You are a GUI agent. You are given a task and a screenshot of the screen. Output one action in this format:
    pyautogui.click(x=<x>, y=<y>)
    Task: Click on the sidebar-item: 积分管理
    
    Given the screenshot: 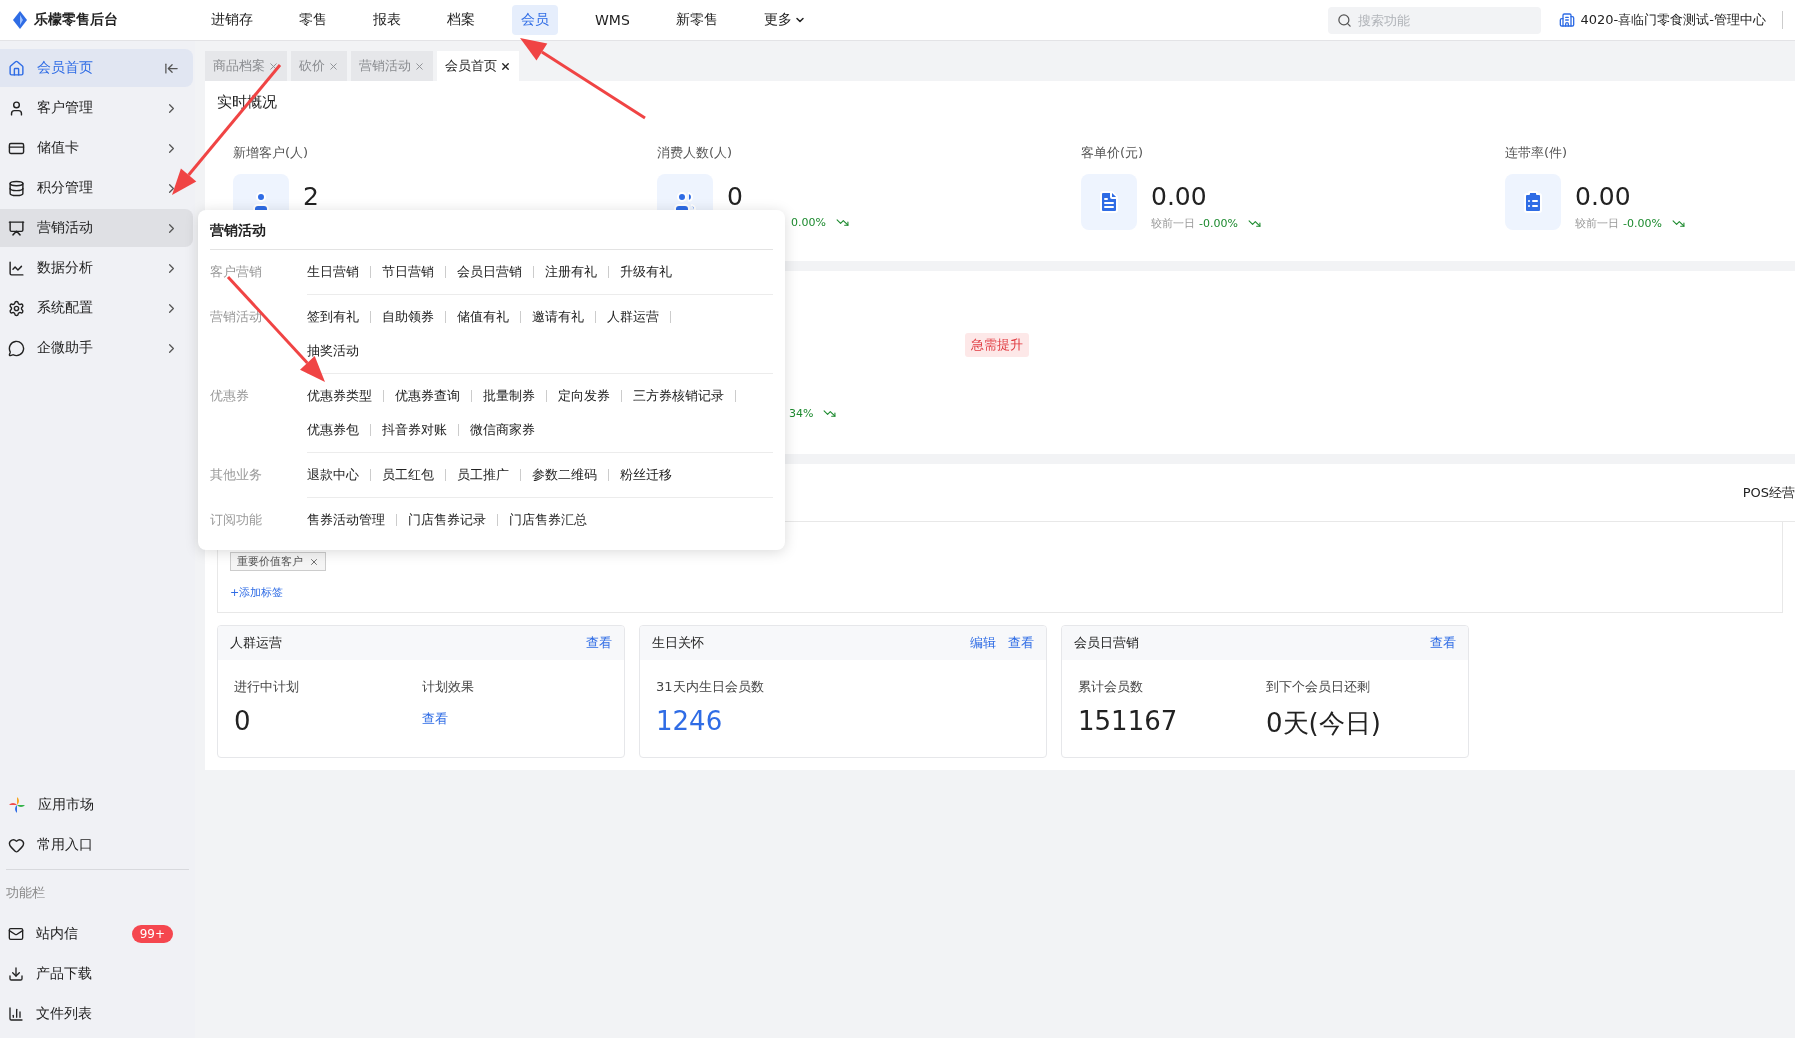 What is the action you would take?
    pyautogui.click(x=96, y=188)
    